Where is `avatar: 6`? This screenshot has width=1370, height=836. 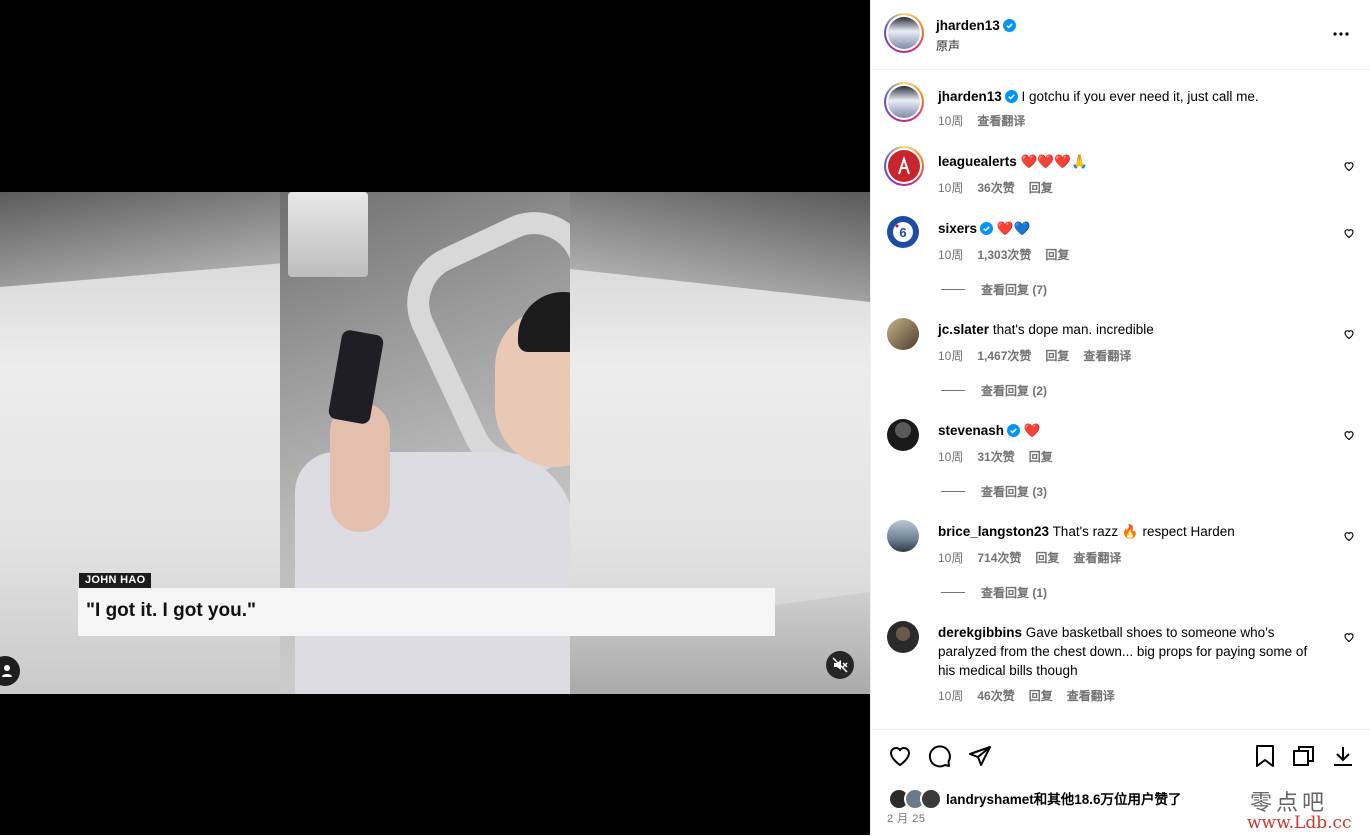
avatar: 6 is located at coordinates (903, 232).